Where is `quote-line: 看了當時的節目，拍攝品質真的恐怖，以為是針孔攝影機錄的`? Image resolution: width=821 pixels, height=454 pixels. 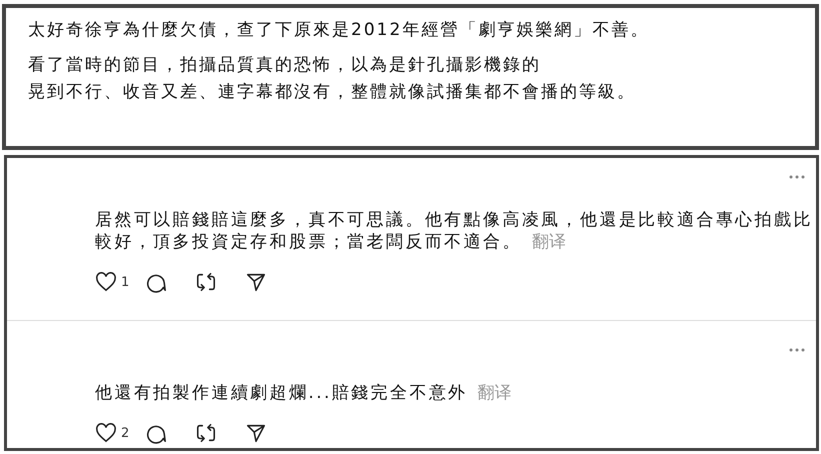 quote-line: 看了當時的節目，拍攝品質真的恐怖，以為是針孔攝影機錄的 is located at coordinates (284, 65).